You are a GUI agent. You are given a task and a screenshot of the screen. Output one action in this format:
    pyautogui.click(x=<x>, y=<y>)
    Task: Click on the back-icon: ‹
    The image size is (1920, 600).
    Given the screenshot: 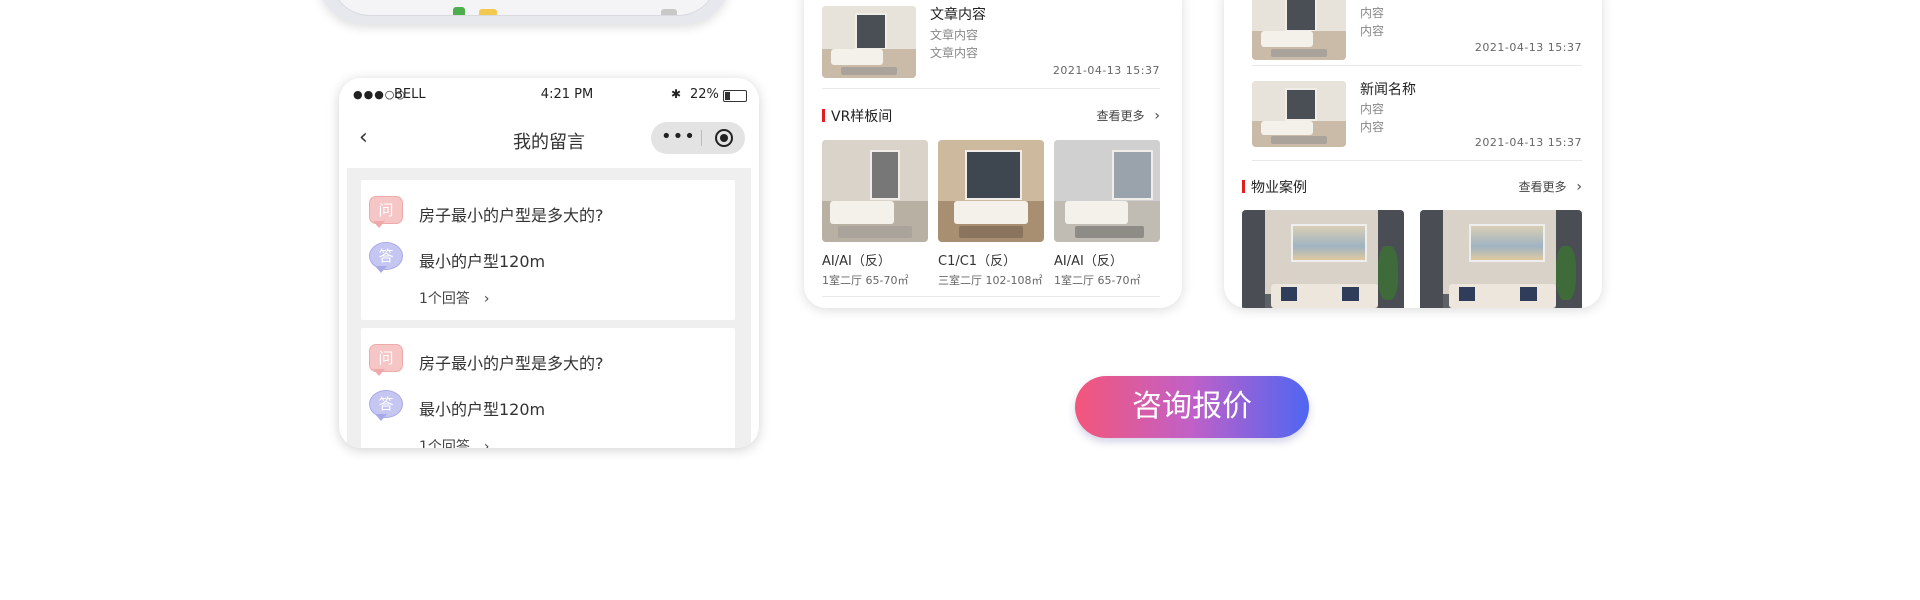 What is the action you would take?
    pyautogui.click(x=371, y=138)
    